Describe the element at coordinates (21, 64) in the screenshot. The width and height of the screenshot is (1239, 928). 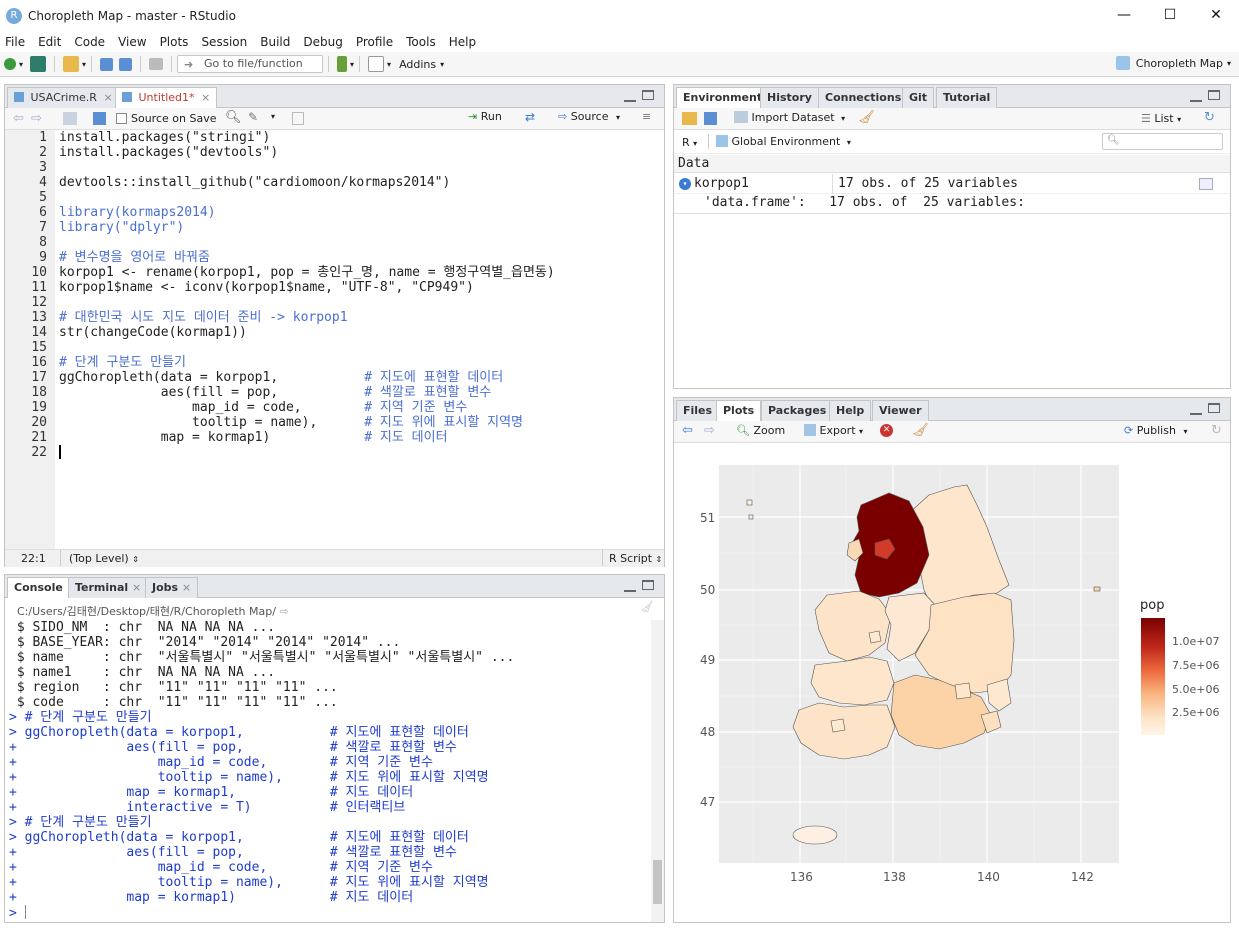
I see `new-file-dropdown-icon: ▾` at that location.